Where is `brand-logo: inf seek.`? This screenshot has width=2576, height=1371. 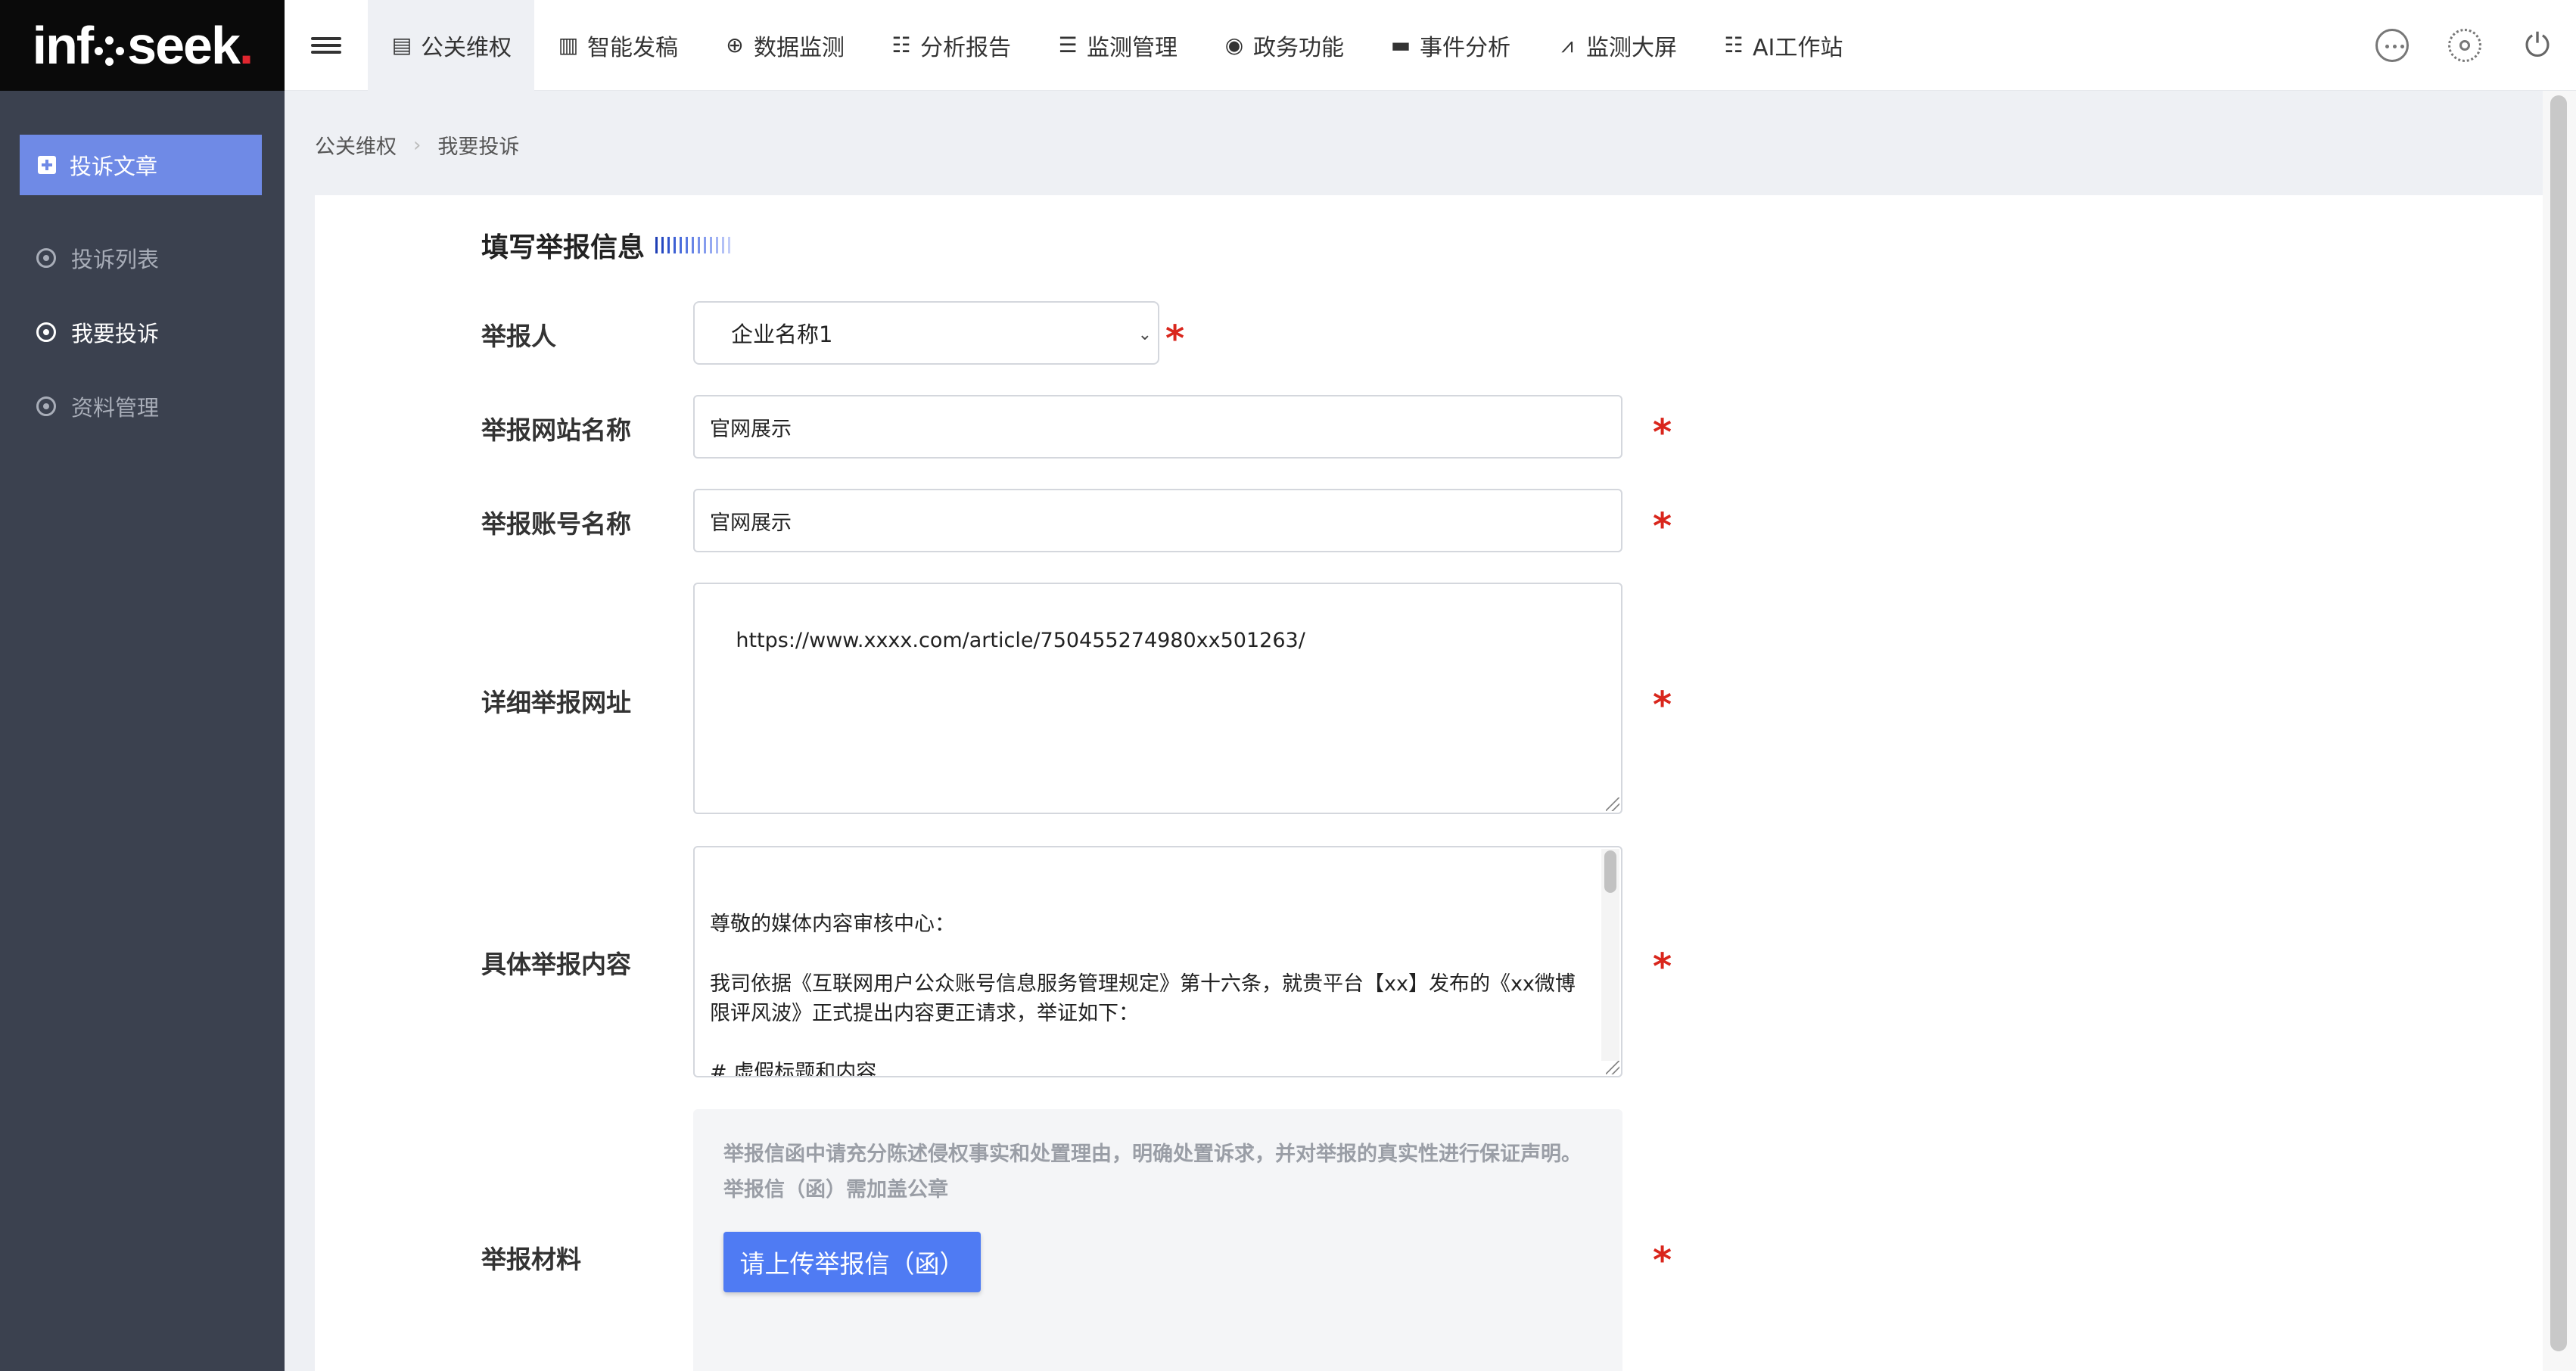
brand-logo: inf seek. is located at coordinates (142, 46).